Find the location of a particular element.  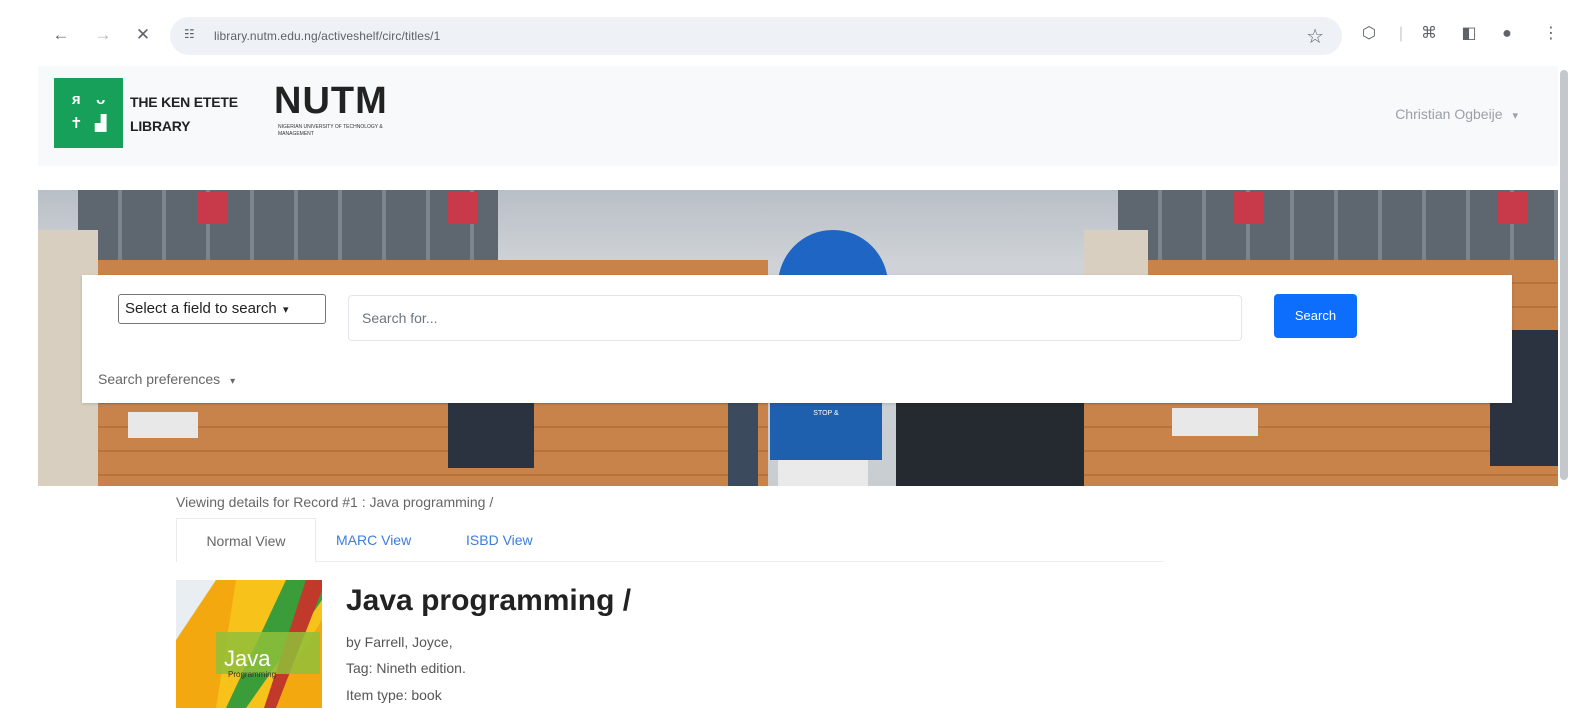

record-title: Java programming / is located at coordinates (489, 600).